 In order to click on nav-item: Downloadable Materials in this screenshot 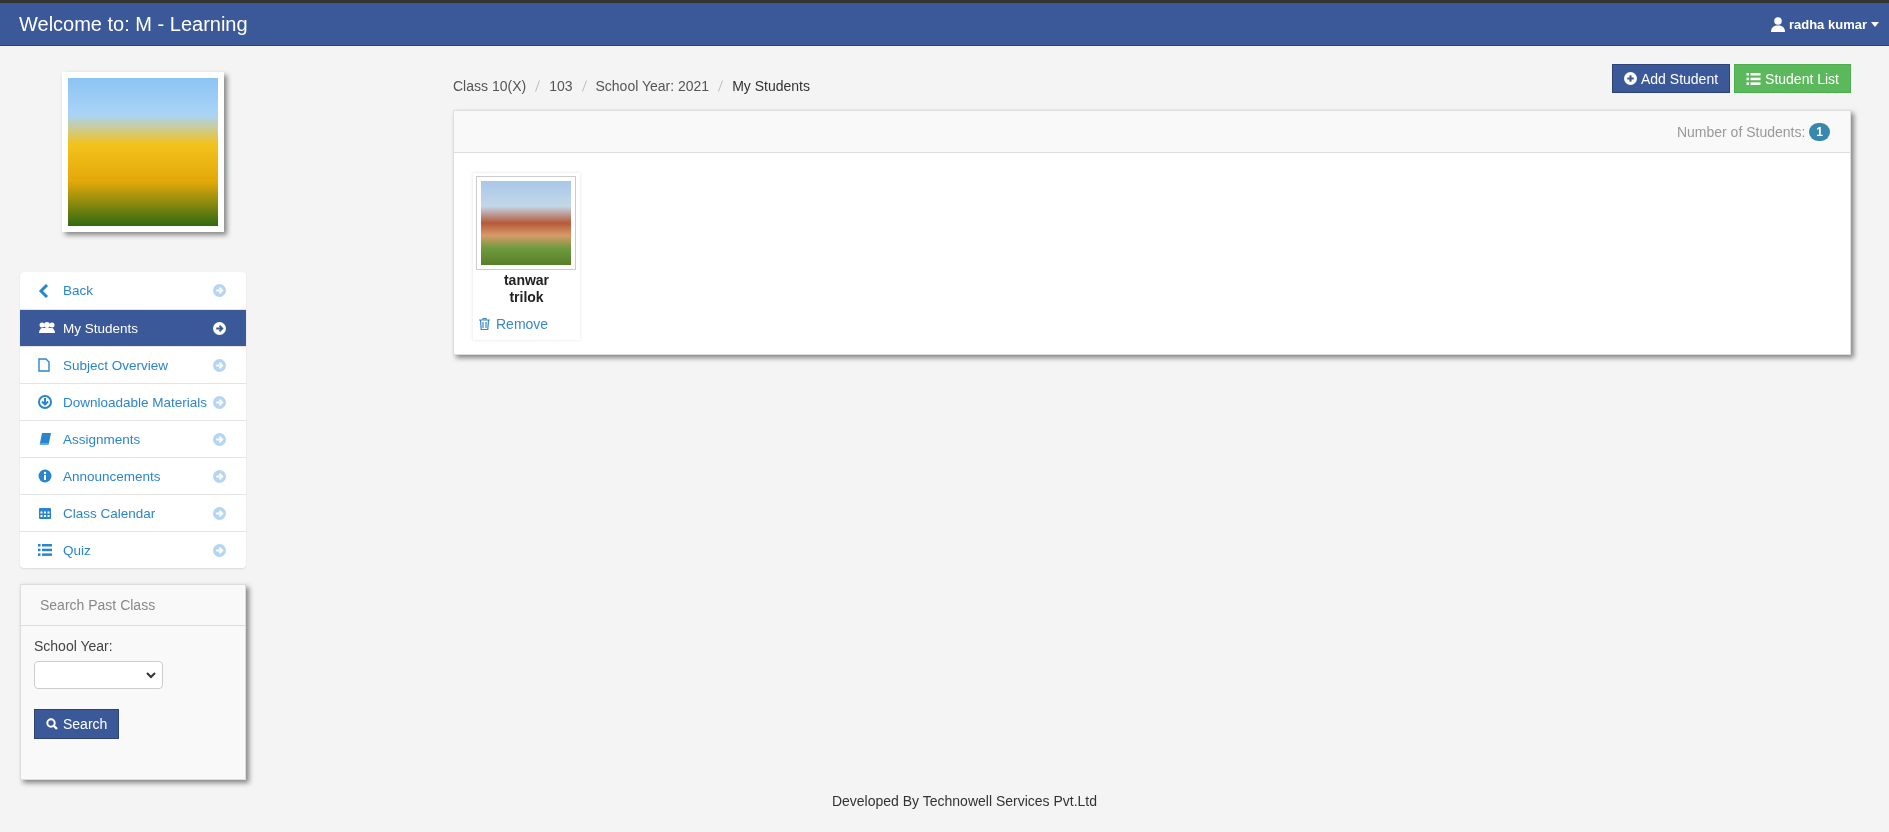, I will do `click(133, 401)`.